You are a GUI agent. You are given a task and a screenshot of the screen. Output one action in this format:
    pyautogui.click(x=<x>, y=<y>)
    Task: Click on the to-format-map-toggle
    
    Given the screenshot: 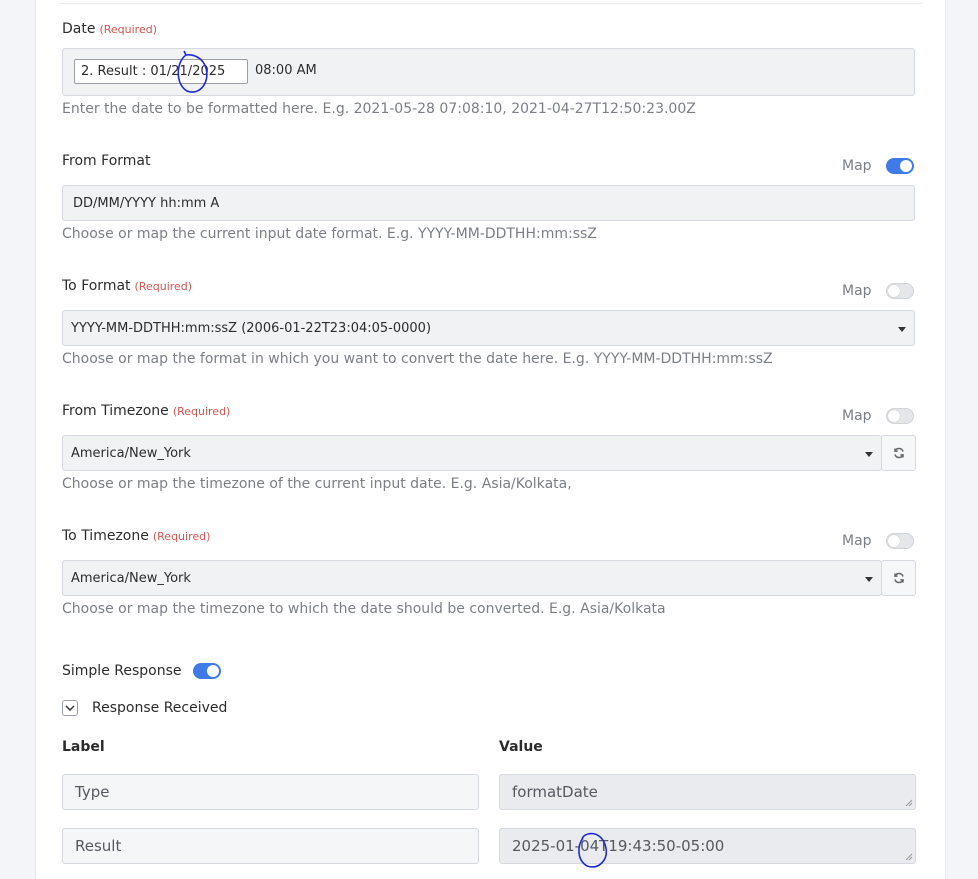 What is the action you would take?
    pyautogui.click(x=900, y=291)
    